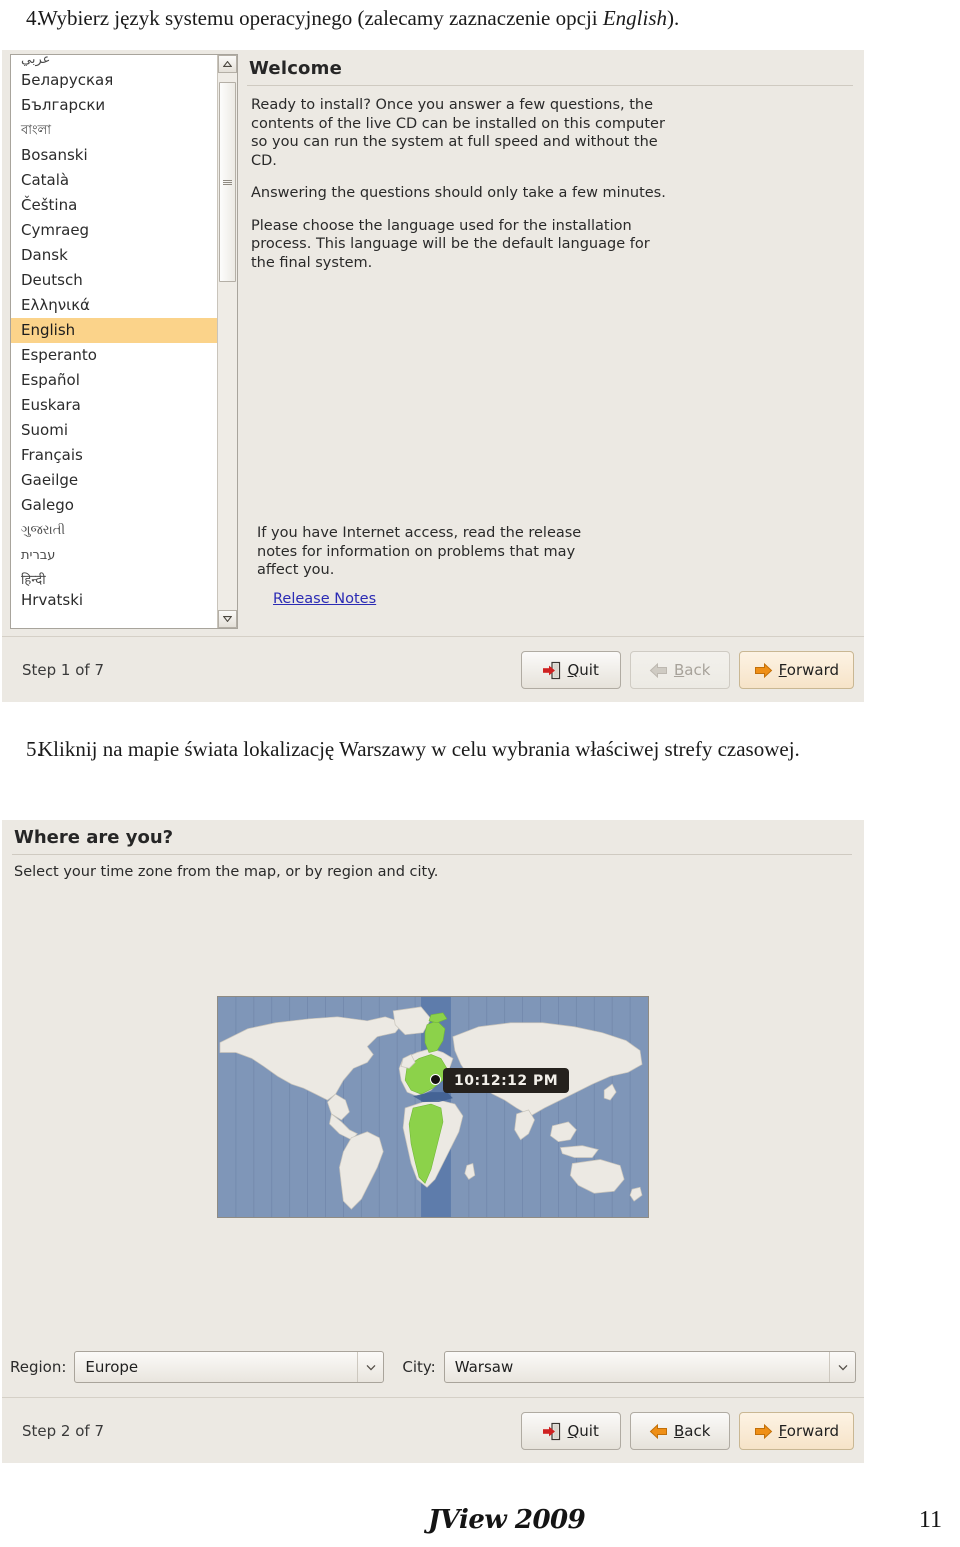 This screenshot has width=960, height=1547. I want to click on forward-button-label: Forward, so click(809, 670).